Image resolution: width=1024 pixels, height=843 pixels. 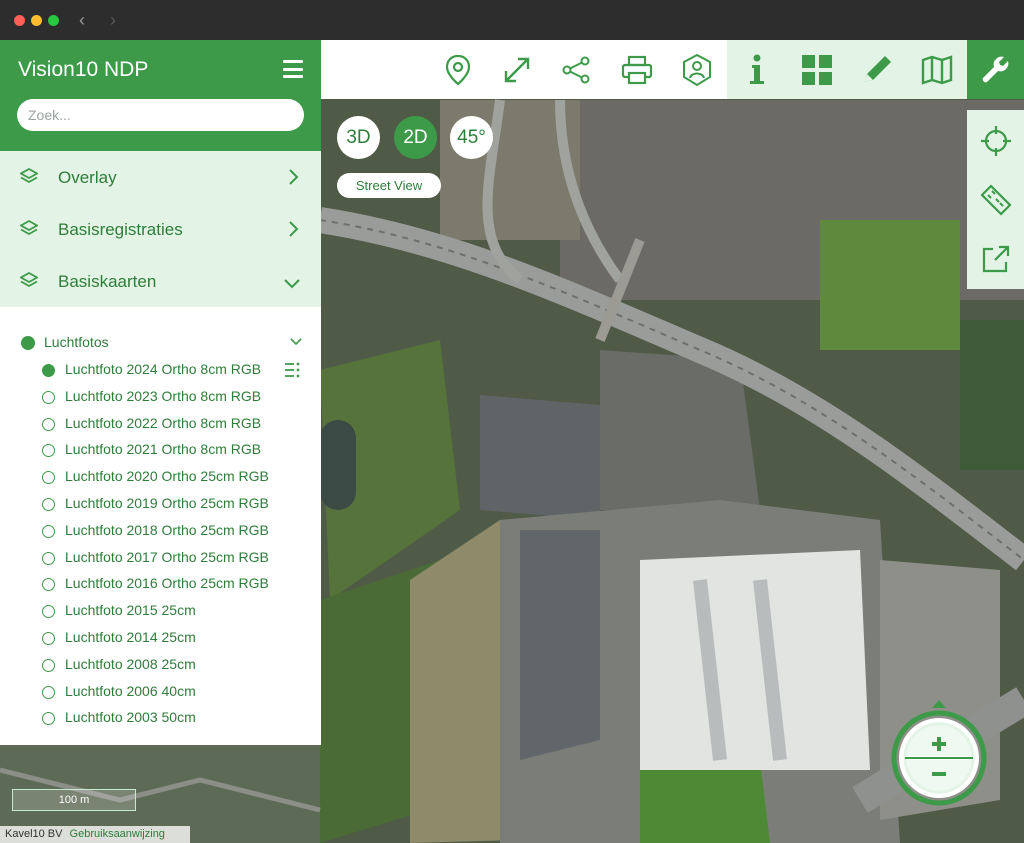 I want to click on menu-icon, so click(x=293, y=69).